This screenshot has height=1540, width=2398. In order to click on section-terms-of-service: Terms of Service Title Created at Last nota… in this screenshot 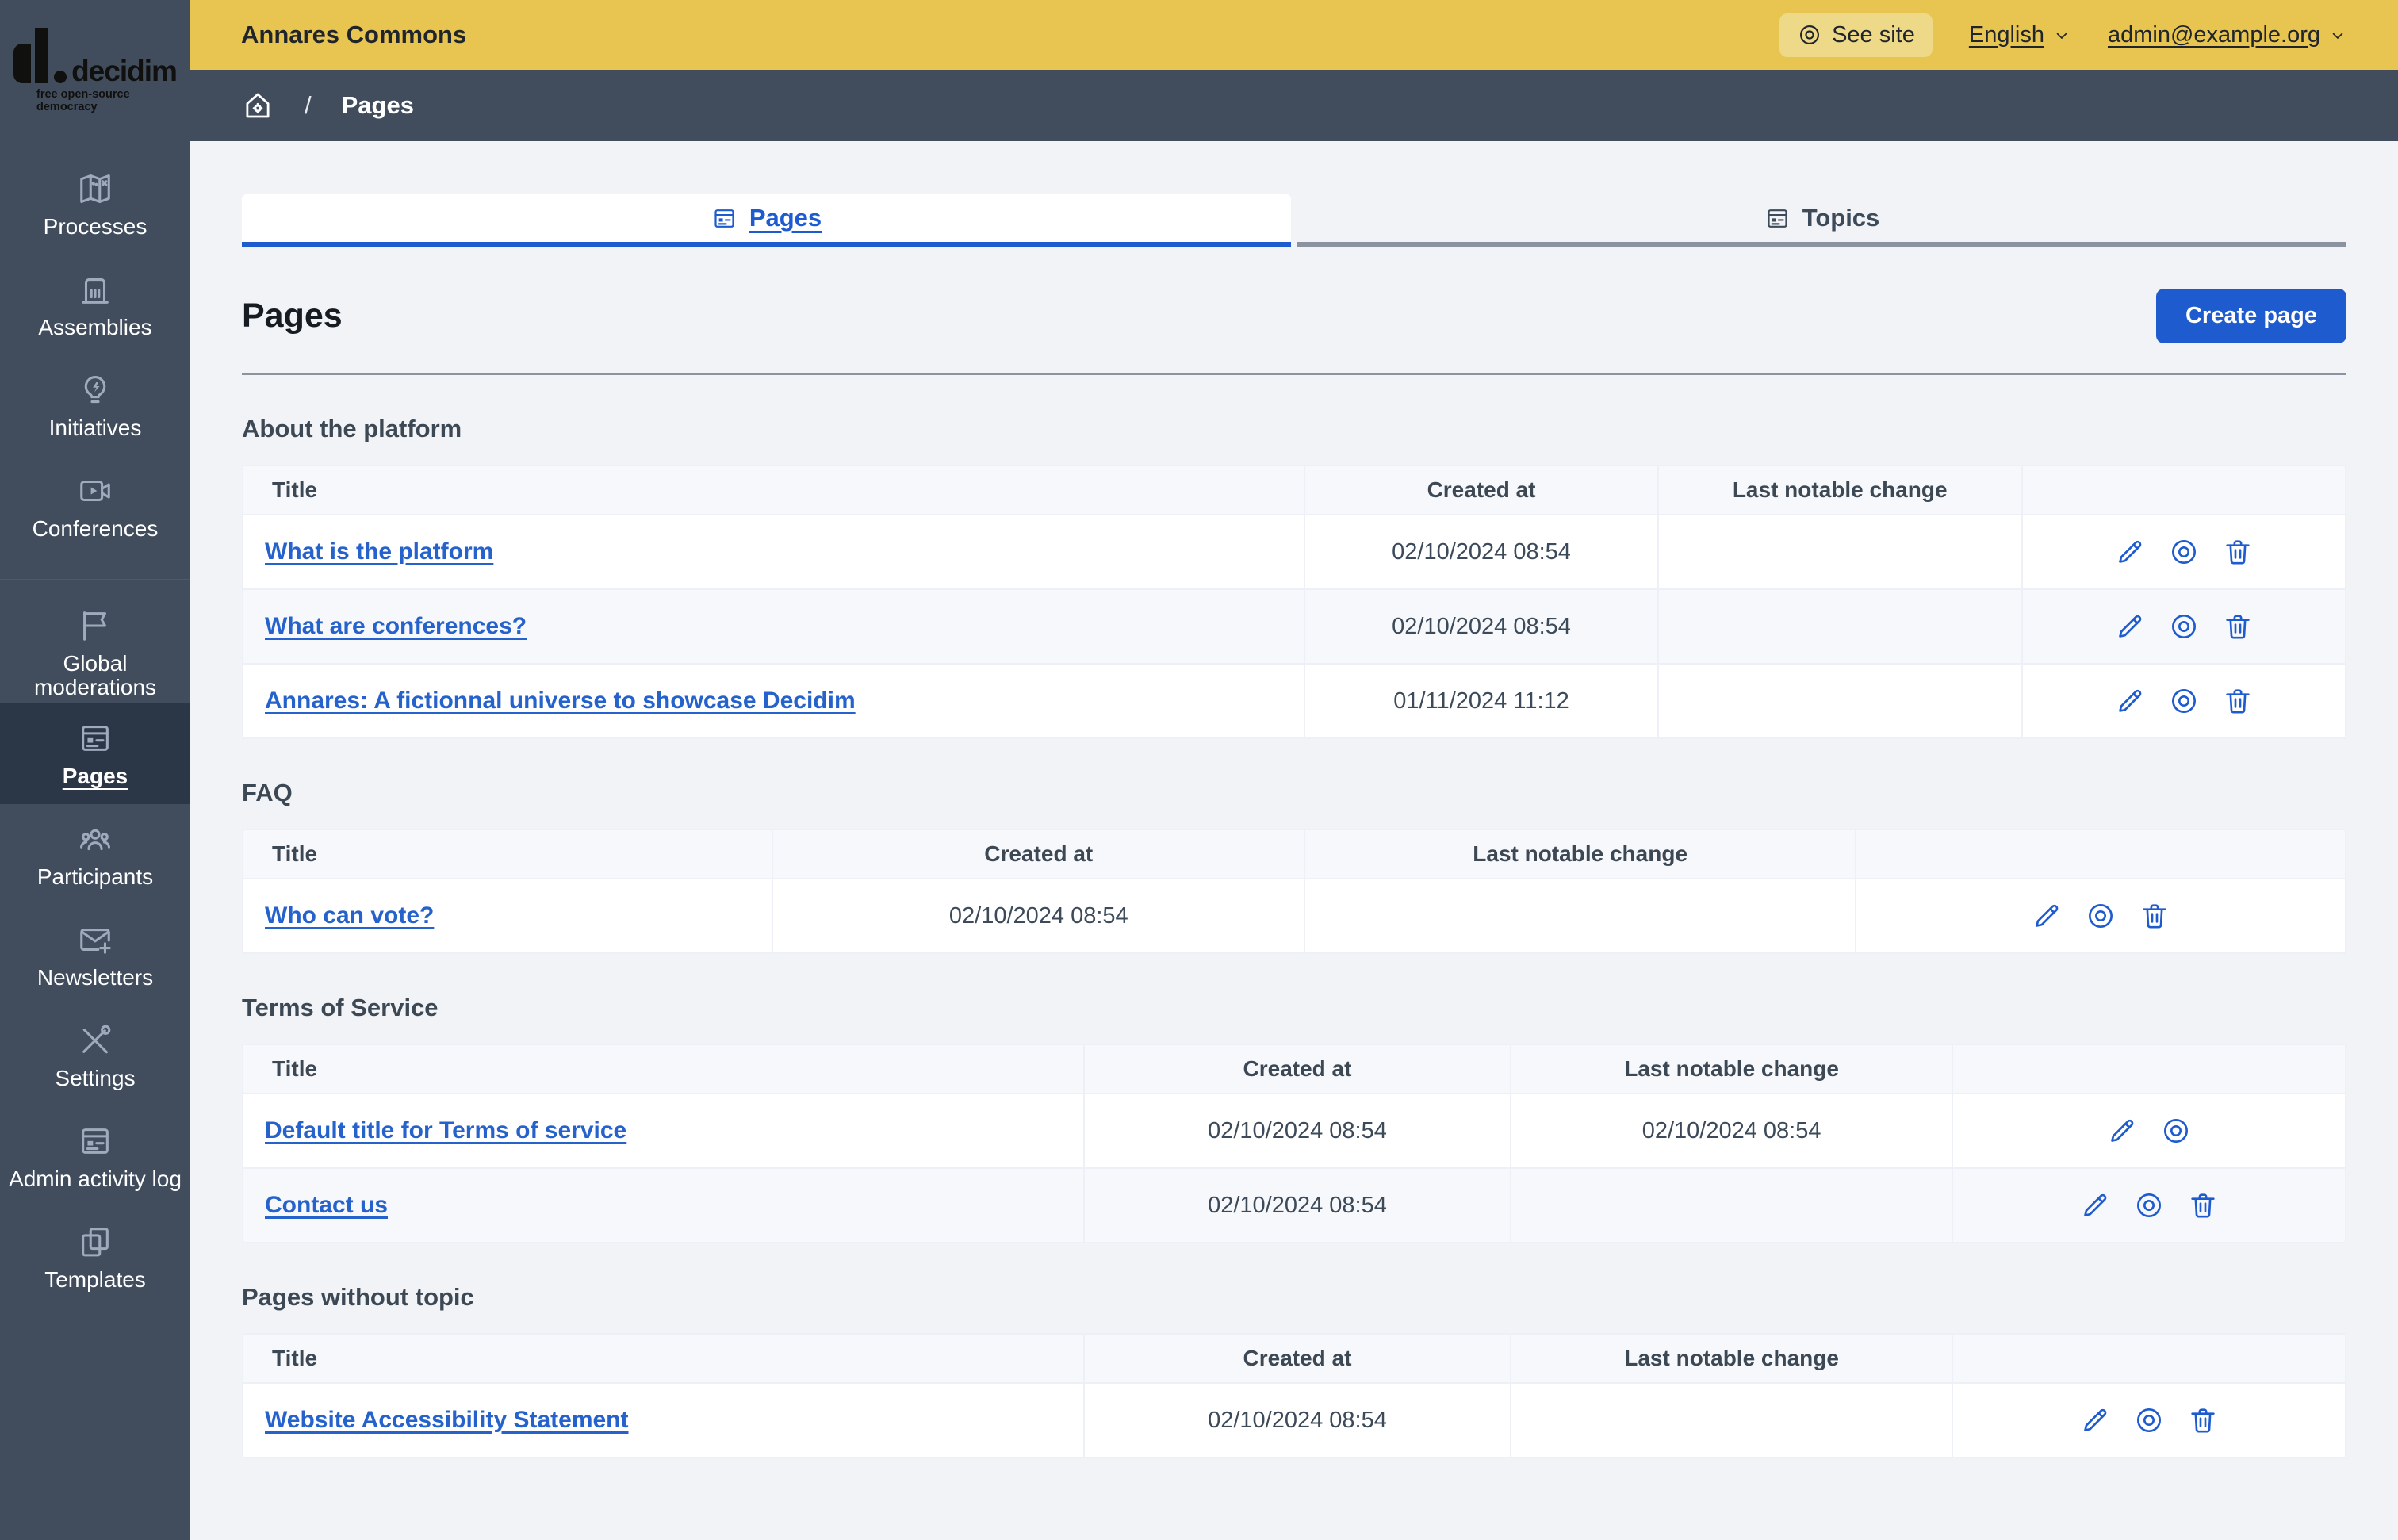, I will do `click(1294, 1118)`.